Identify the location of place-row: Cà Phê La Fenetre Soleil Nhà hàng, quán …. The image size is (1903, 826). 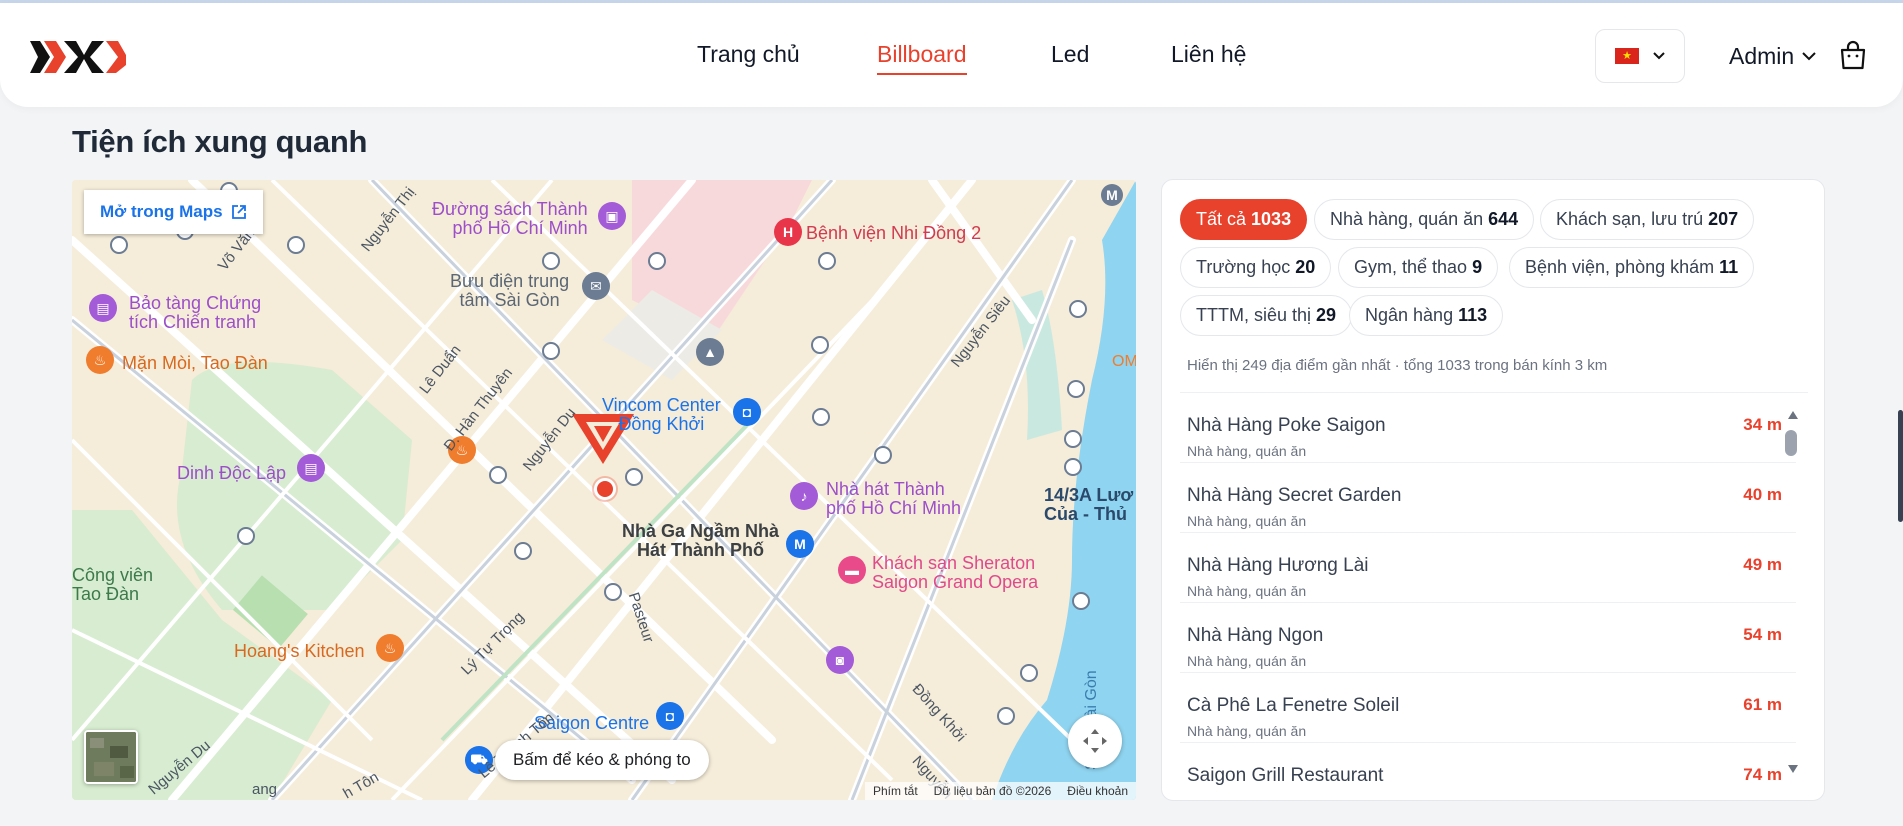
(1488, 708).